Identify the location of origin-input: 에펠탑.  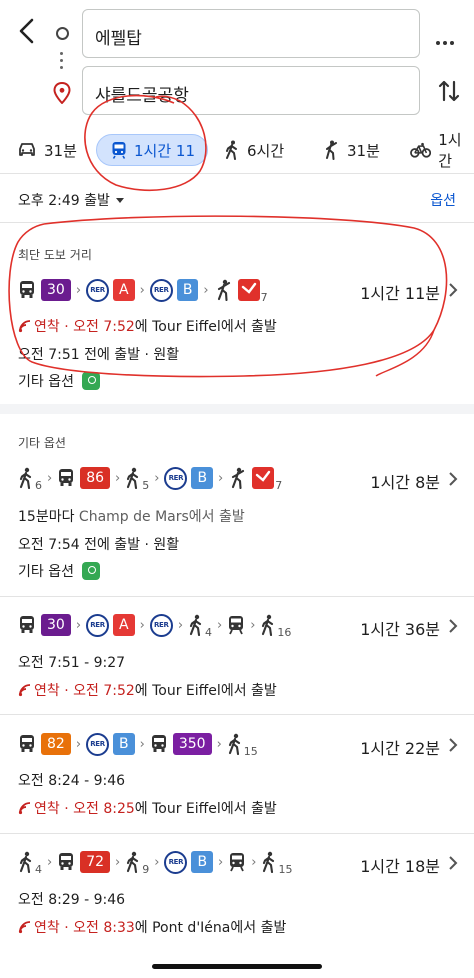
(251, 33).